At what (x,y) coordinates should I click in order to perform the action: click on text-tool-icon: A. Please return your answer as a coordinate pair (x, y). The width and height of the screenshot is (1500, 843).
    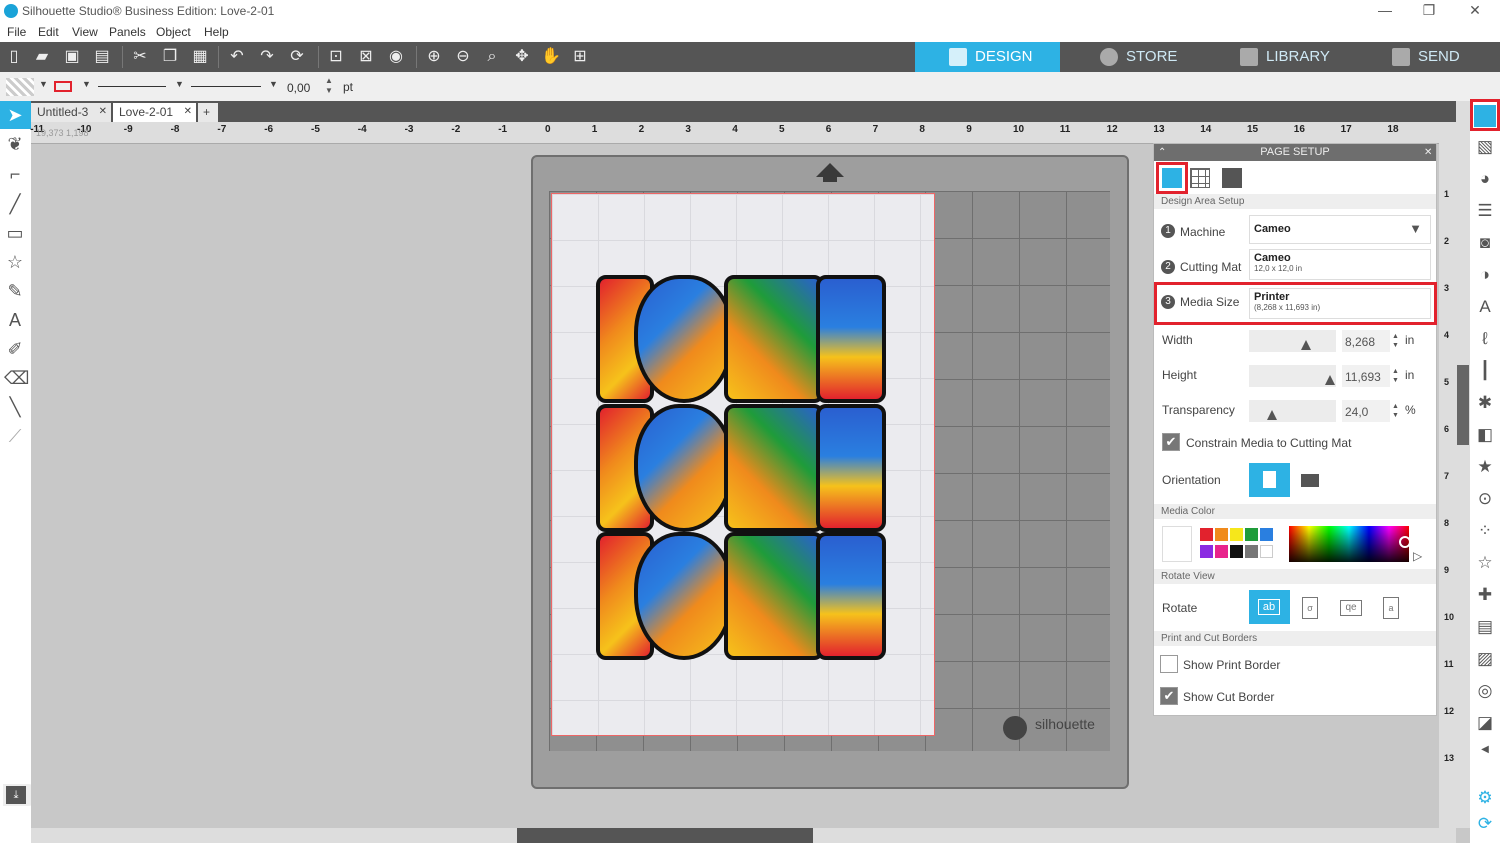
    Looking at the image, I should click on (15, 320).